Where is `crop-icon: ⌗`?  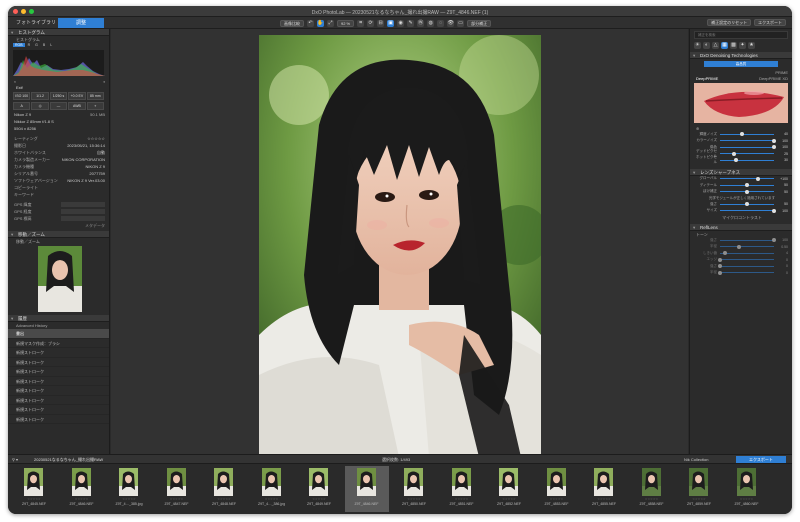 crop-icon: ⌗ is located at coordinates (361, 23).